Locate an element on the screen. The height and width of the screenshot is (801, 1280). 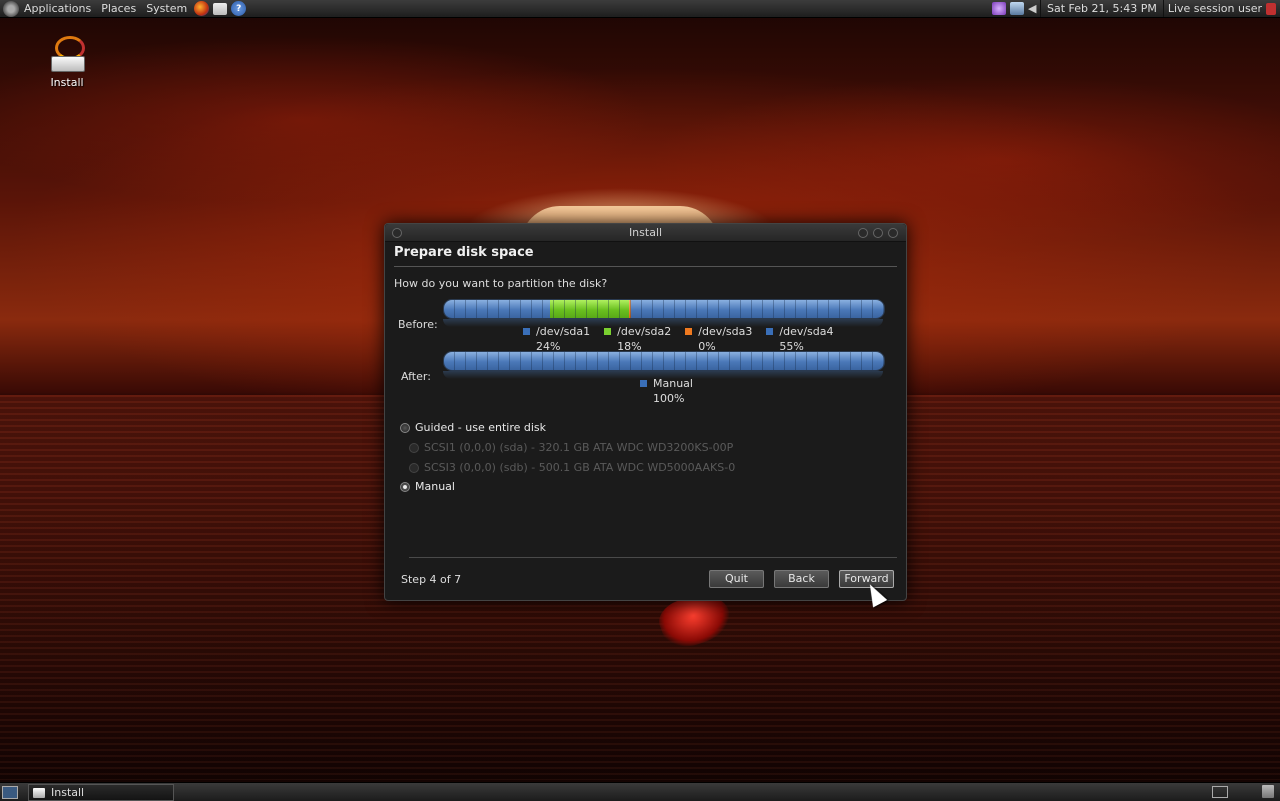
distro-logo-icon is located at coordinates (11, 8).